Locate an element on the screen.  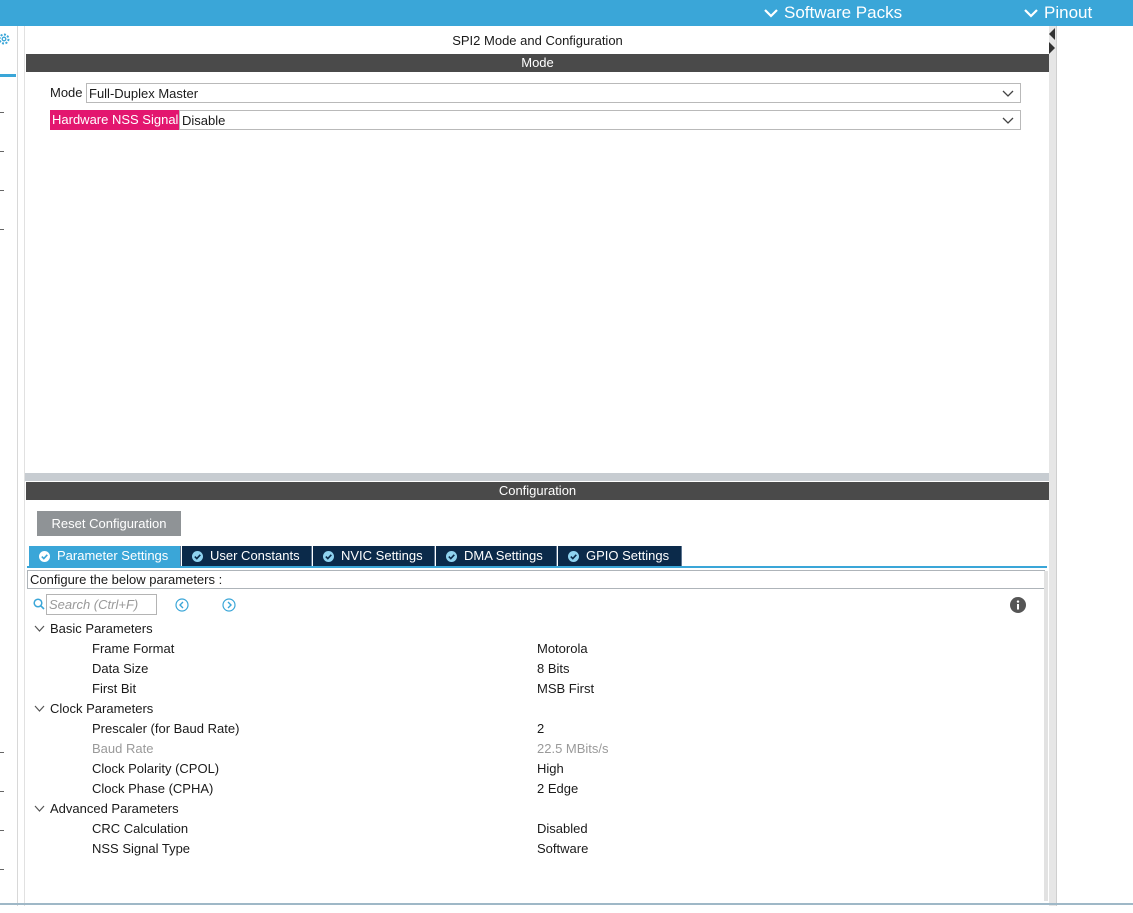
param-name: First Bit is located at coordinates (114, 688).